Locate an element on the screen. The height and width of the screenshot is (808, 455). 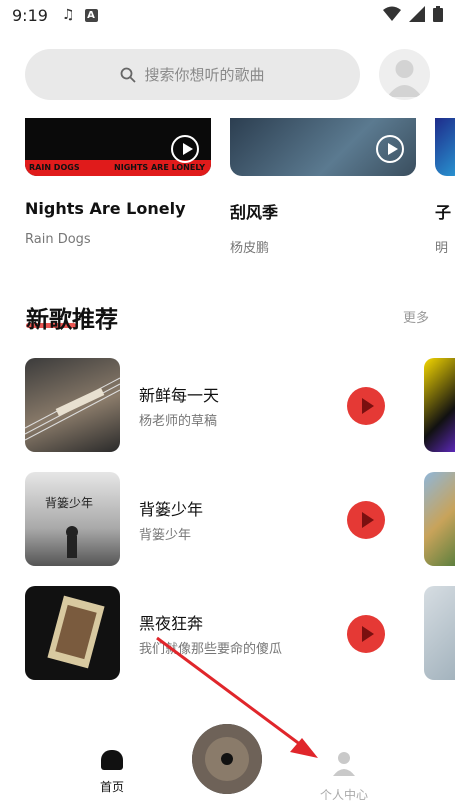
wifi-icon is located at coordinates (392, 13).